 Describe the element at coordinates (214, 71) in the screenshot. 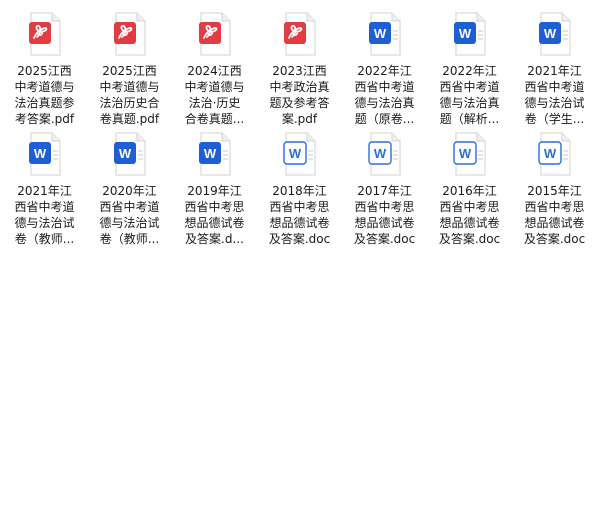

I see `file-name-line: 2024江西` at that location.